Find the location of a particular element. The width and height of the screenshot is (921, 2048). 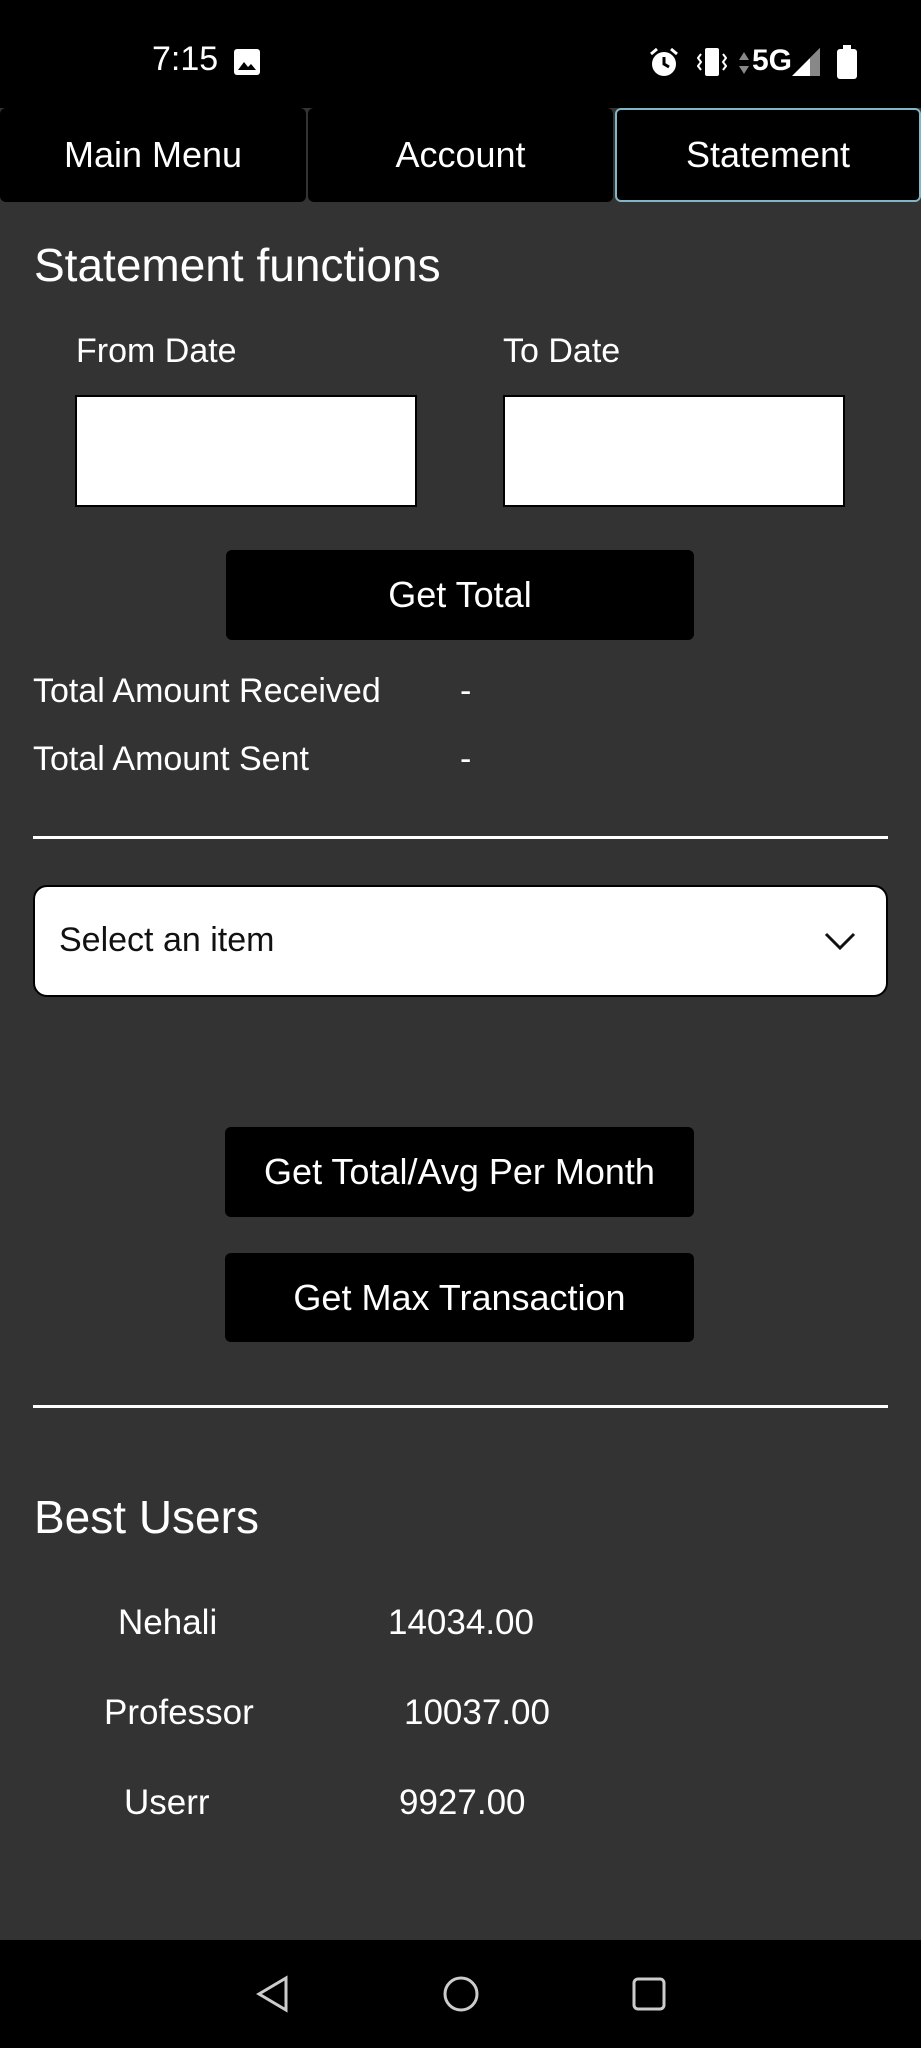

system-nav-bar is located at coordinates (460, 1994).